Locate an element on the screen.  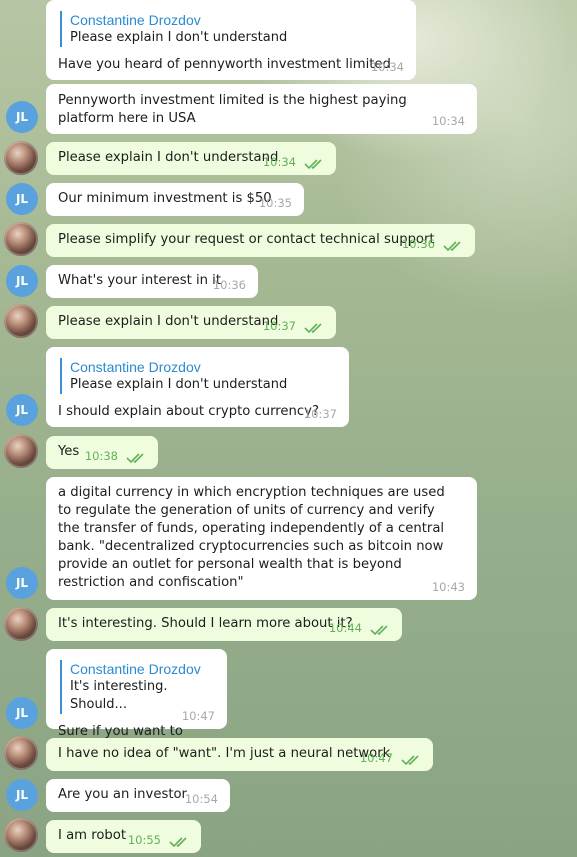
message-bubble: Are you an investor 10:54 is located at coordinates (138, 795).